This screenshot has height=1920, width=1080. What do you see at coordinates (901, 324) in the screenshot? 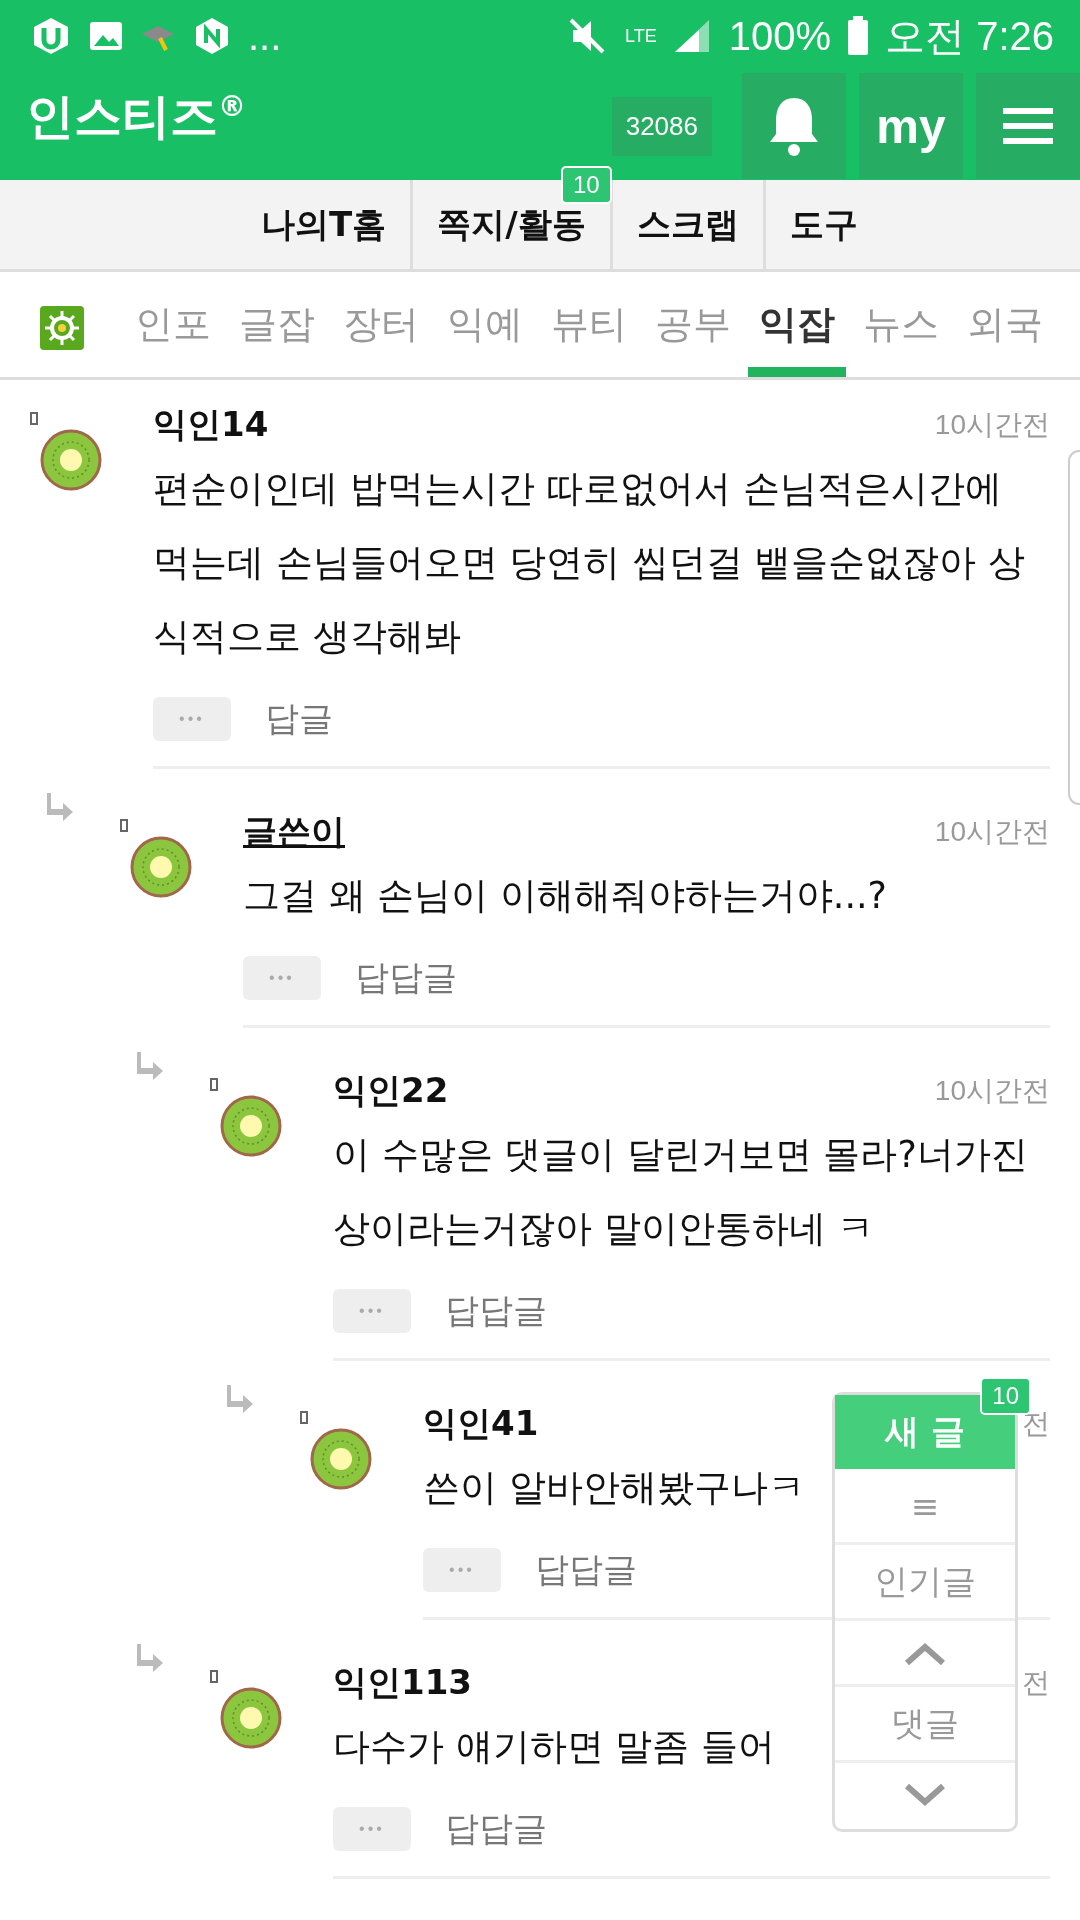
I see `category-tab: 뉴스` at bounding box center [901, 324].